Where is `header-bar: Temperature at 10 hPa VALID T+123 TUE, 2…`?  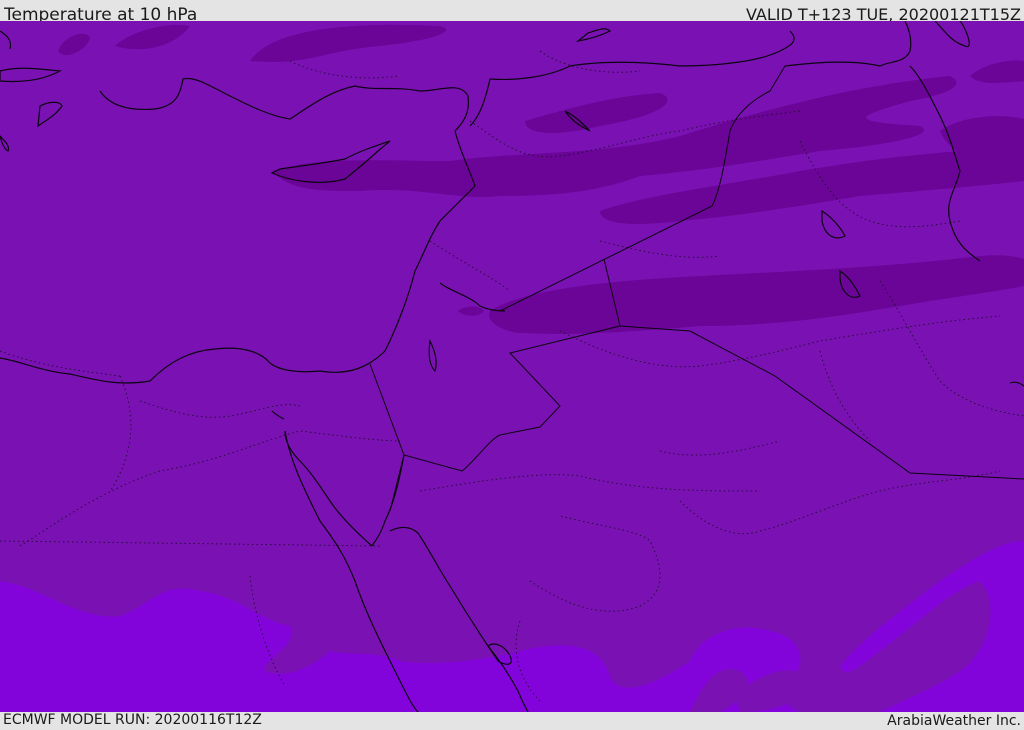
header-bar: Temperature at 10 hPa VALID T+123 TUE, 2… is located at coordinates (512, 12).